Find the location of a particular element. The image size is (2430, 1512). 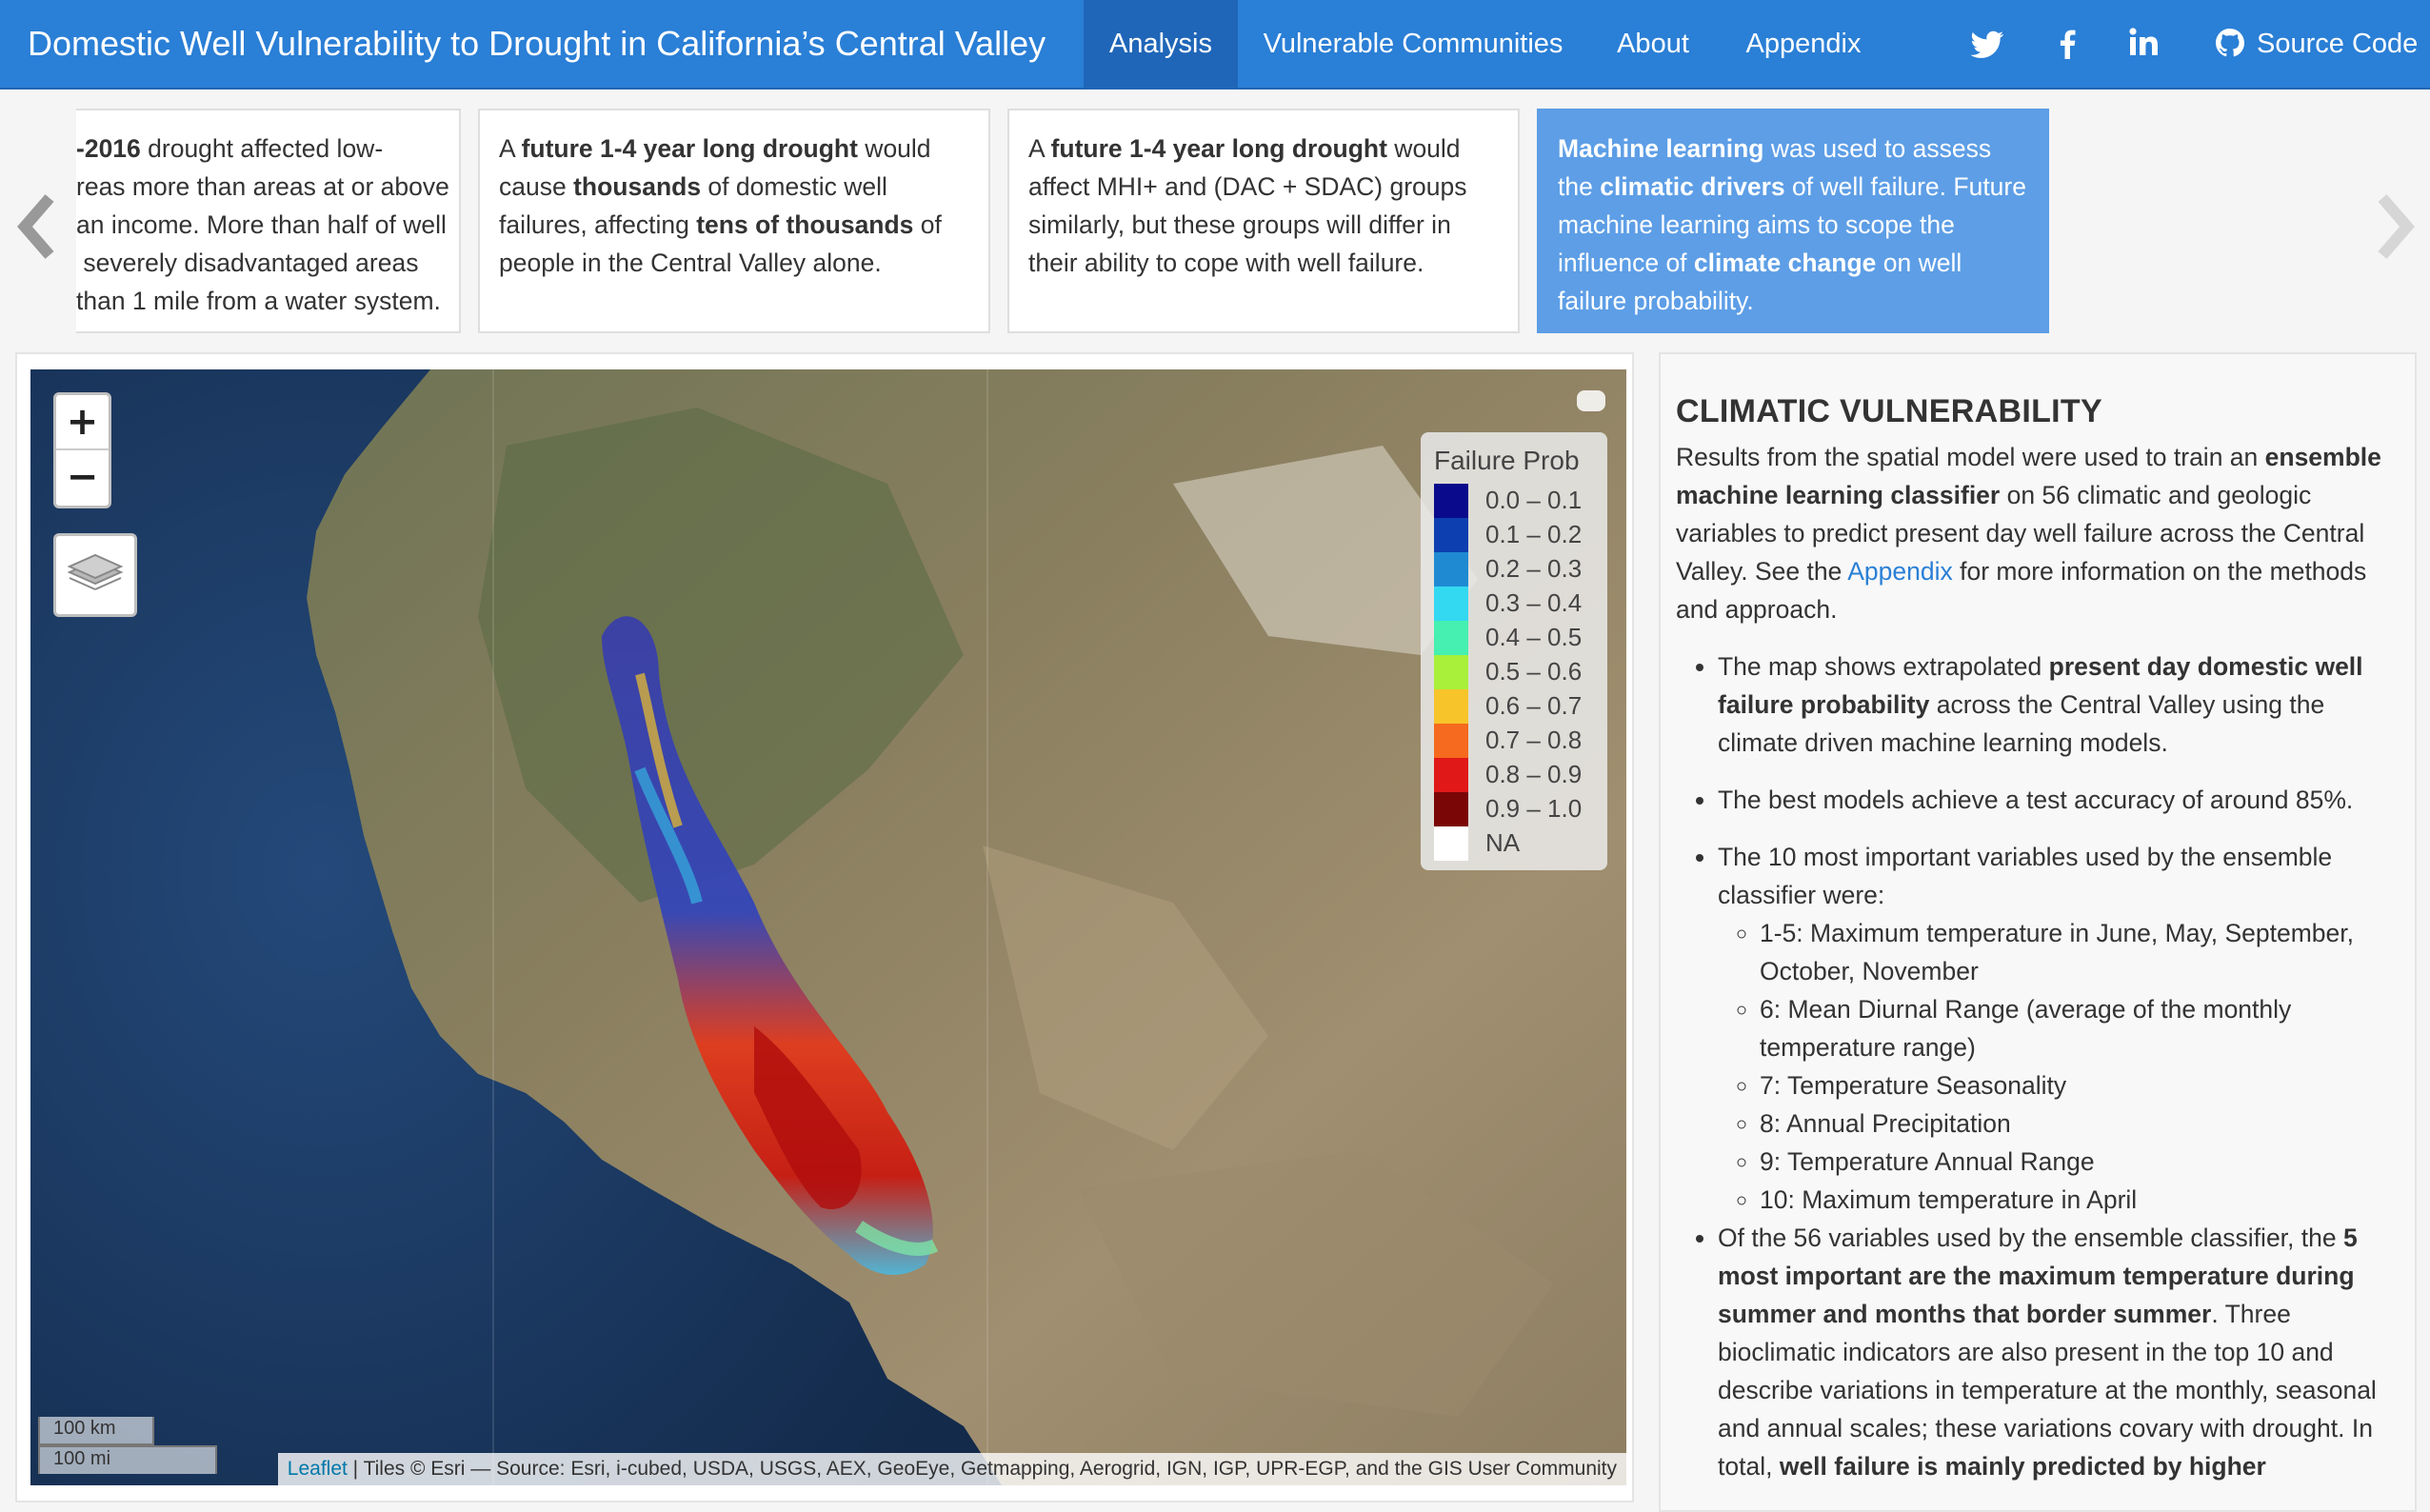

layers-toggle-button is located at coordinates (95, 575).